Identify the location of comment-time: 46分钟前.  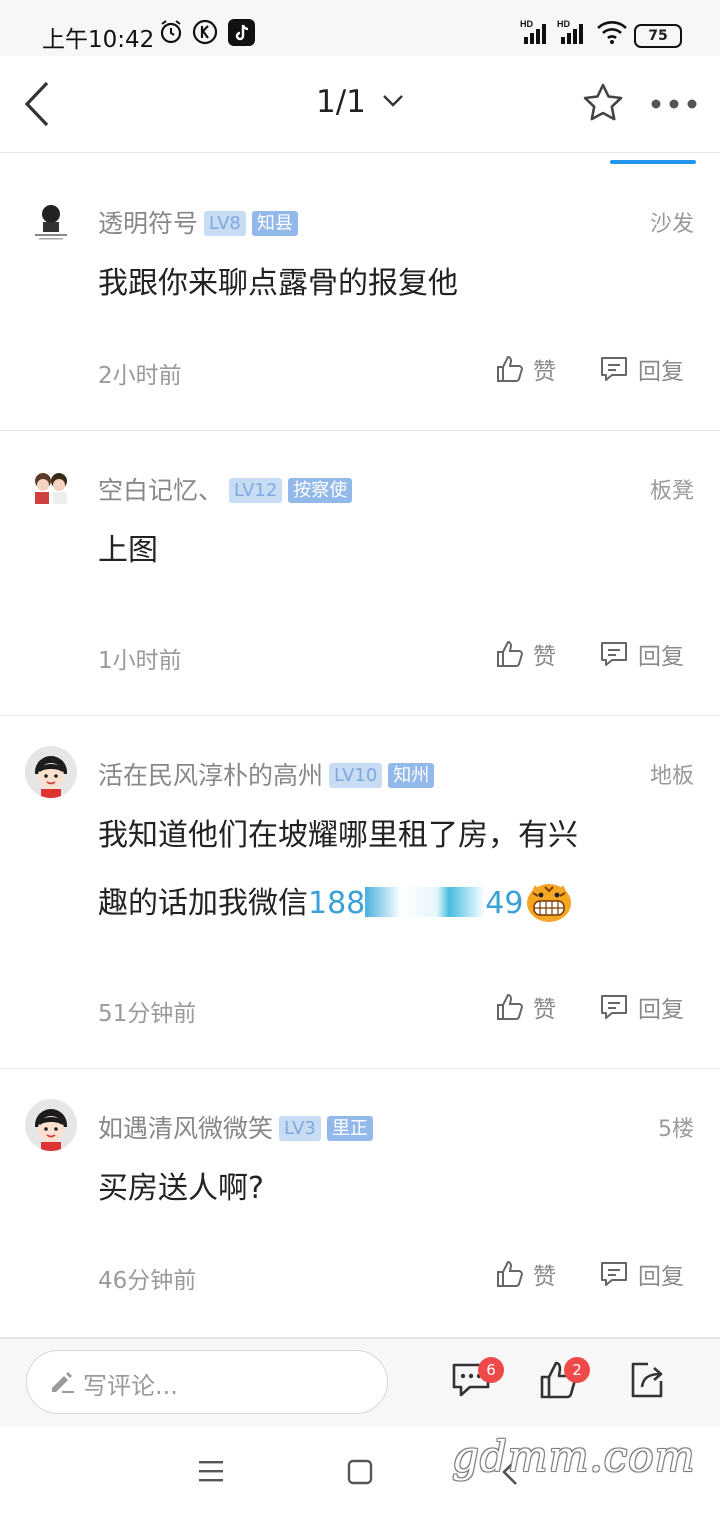
(147, 1281).